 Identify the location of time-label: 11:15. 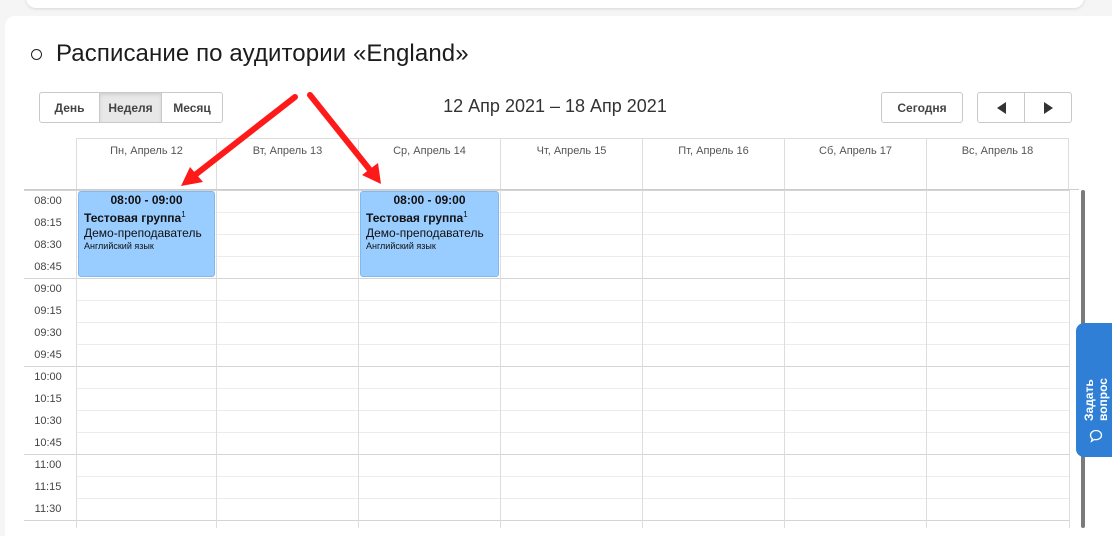
(48, 487).